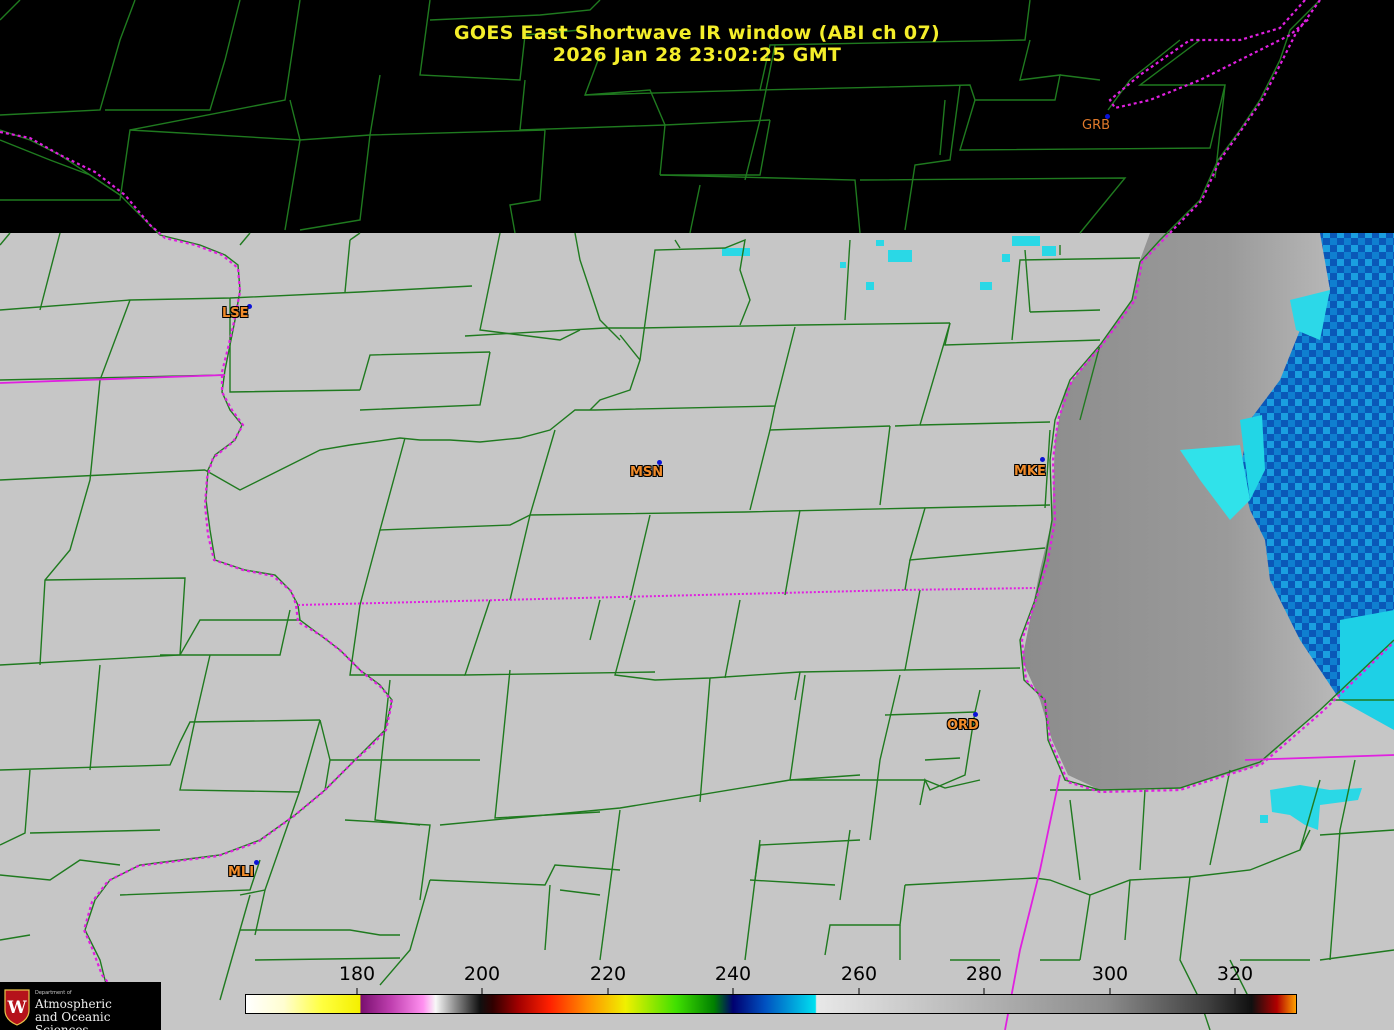 This screenshot has width=1394, height=1030. I want to click on colorbar-tick-300: 300, so click(1110, 974).